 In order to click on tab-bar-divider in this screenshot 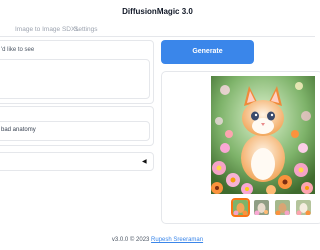, I will do `click(157, 36)`.